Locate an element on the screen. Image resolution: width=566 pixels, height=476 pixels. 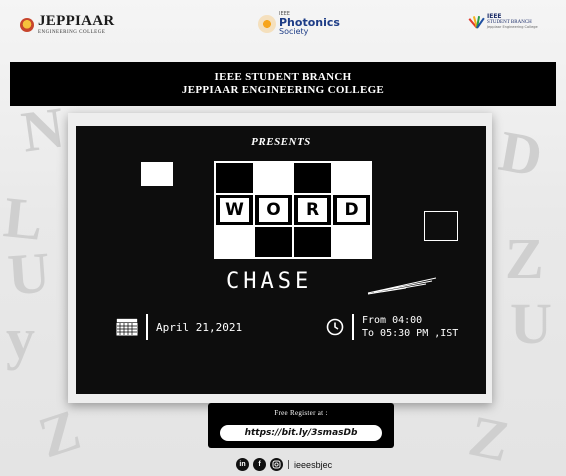
word-letter-tile: W is located at coordinates (234, 210).